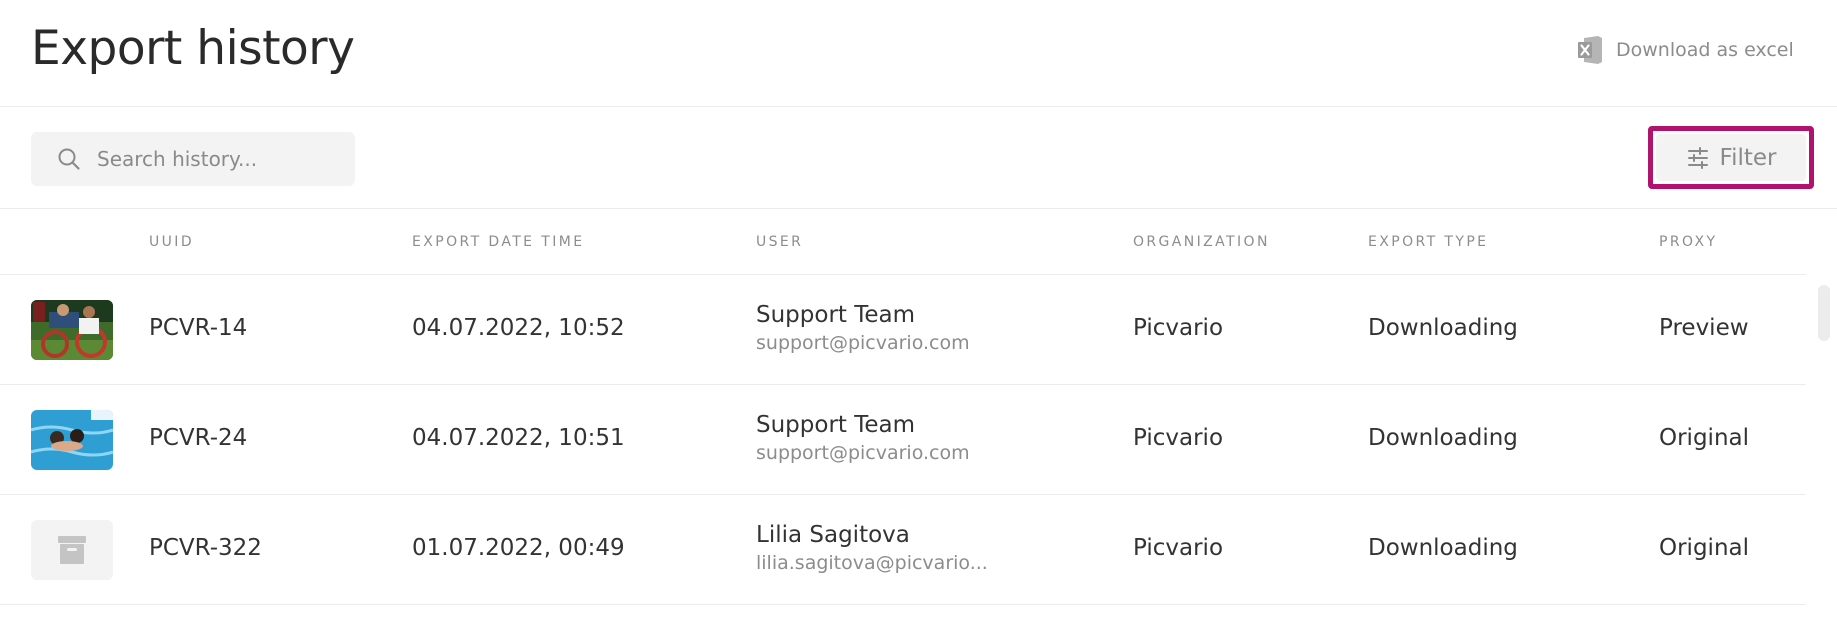 The image size is (1837, 621). I want to click on export-date-time-cell: 04.07.2022, 10:51, so click(518, 438).